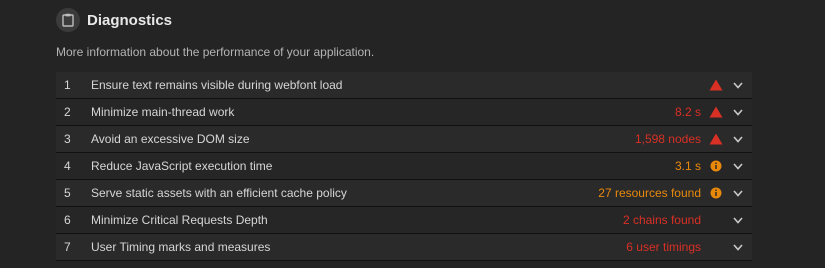 This screenshot has width=825, height=268. Describe the element at coordinates (687, 112) in the screenshot. I see `audit-value: 8.2 s` at that location.